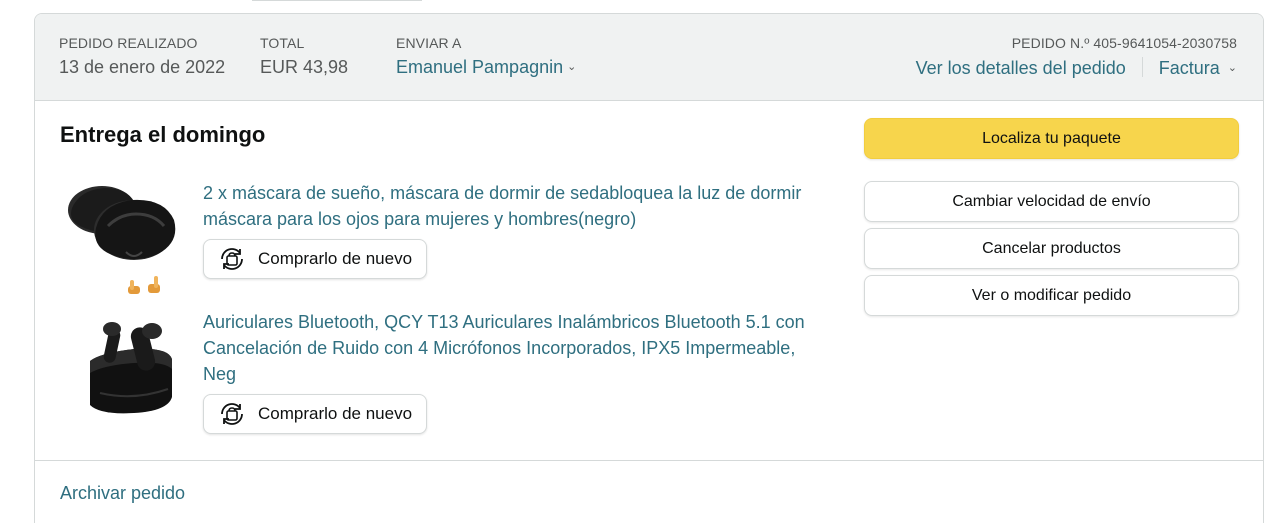  I want to click on ship-to-label: ENVIAR A, so click(429, 43).